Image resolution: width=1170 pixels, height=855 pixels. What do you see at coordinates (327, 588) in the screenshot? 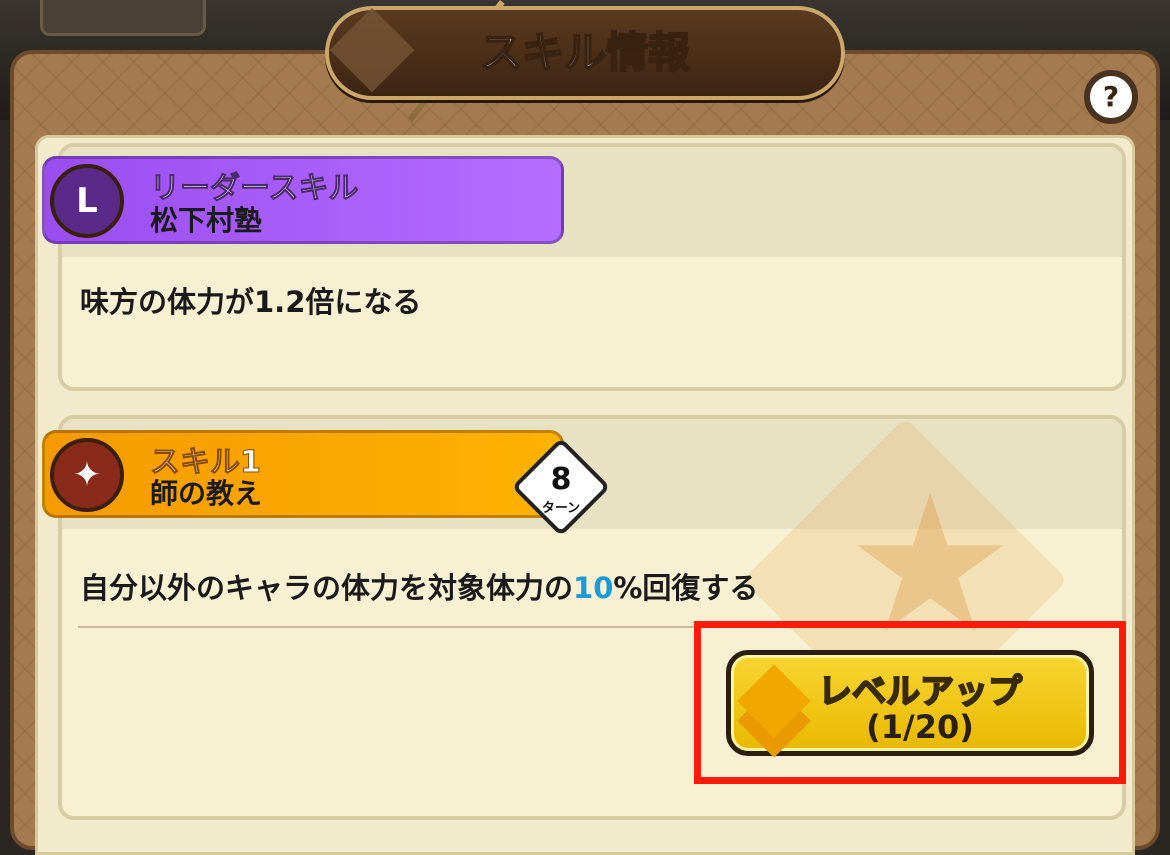
I see `skill1-description-pre: 自分以外のキャラの体力を対象体力の` at bounding box center [327, 588].